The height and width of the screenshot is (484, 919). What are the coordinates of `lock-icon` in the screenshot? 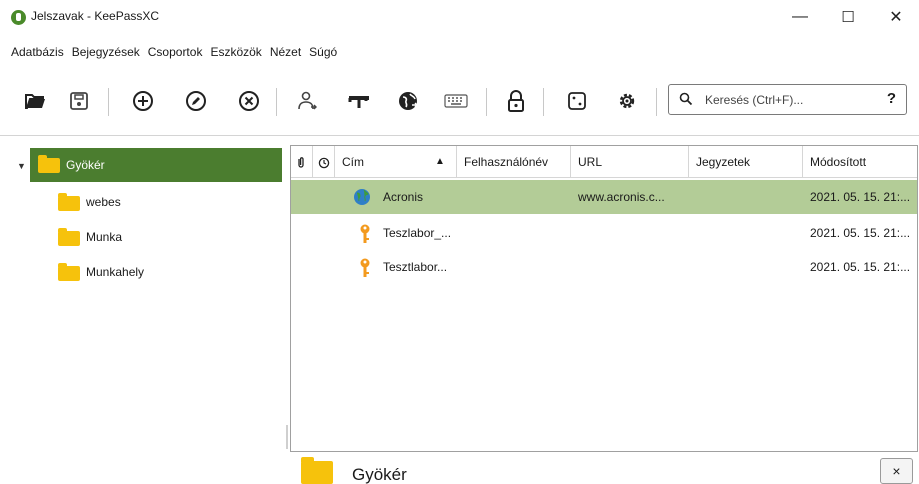 It's located at (516, 101).